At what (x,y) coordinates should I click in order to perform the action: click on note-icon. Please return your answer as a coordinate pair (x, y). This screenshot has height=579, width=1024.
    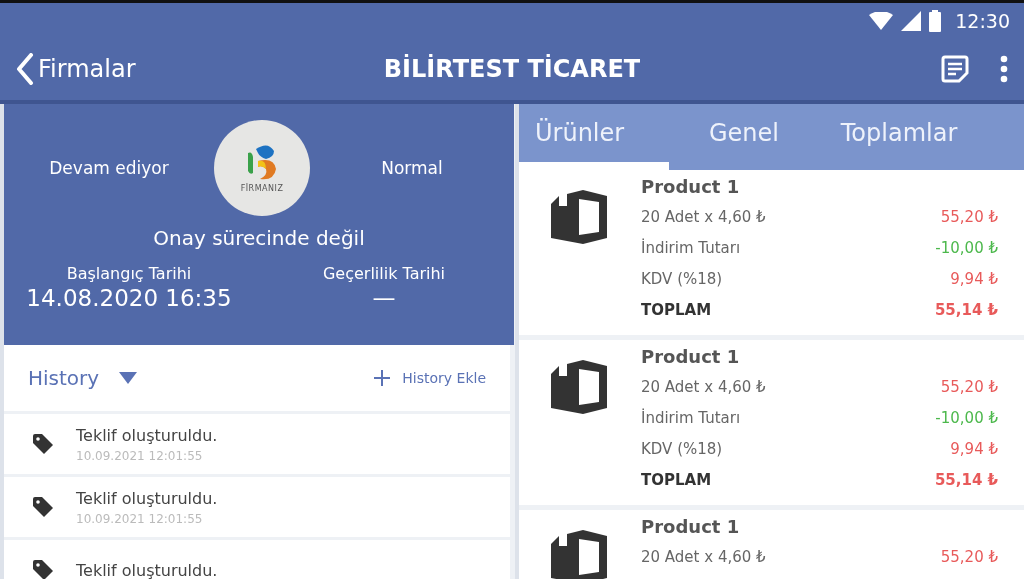
    Looking at the image, I should click on (955, 69).